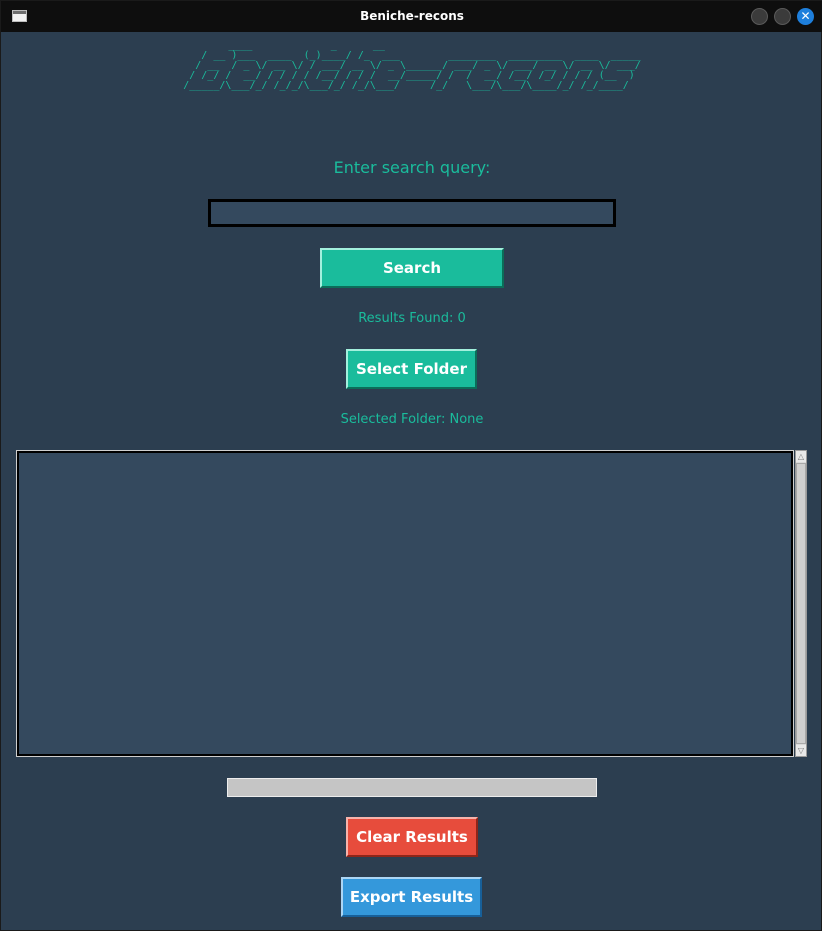  I want to click on close-icon: ✕, so click(805, 16).